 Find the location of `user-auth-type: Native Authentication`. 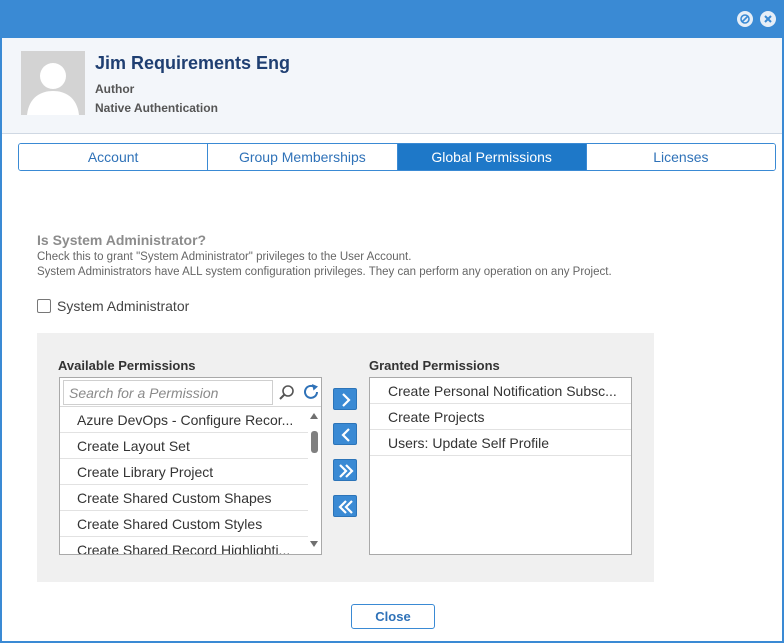

user-auth-type: Native Authentication is located at coordinates (156, 108).